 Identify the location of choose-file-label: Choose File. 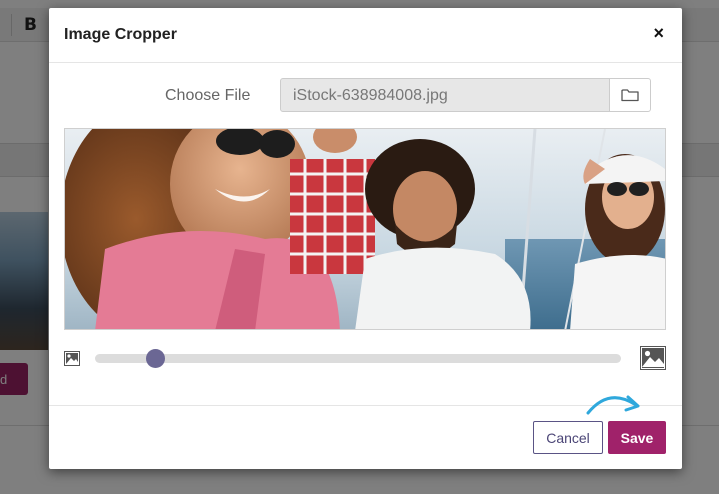
(208, 95).